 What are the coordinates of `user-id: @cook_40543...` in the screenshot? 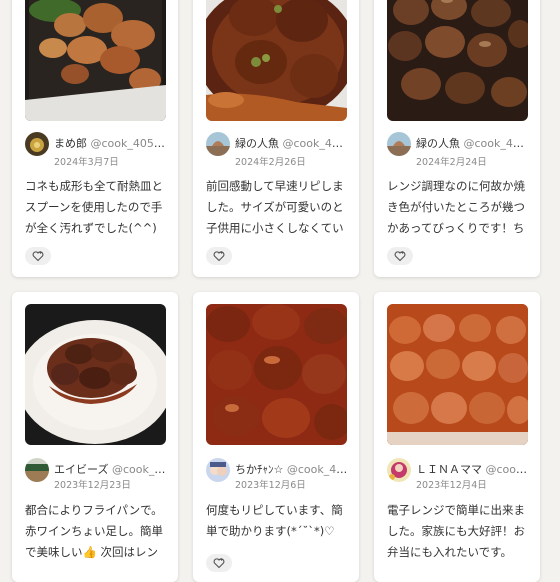 It's located at (129, 143).